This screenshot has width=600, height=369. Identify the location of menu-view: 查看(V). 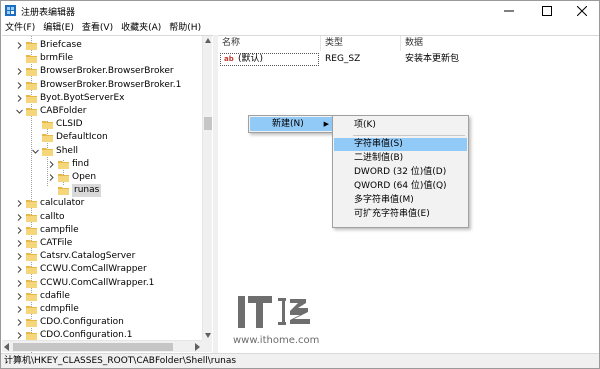
(97, 28).